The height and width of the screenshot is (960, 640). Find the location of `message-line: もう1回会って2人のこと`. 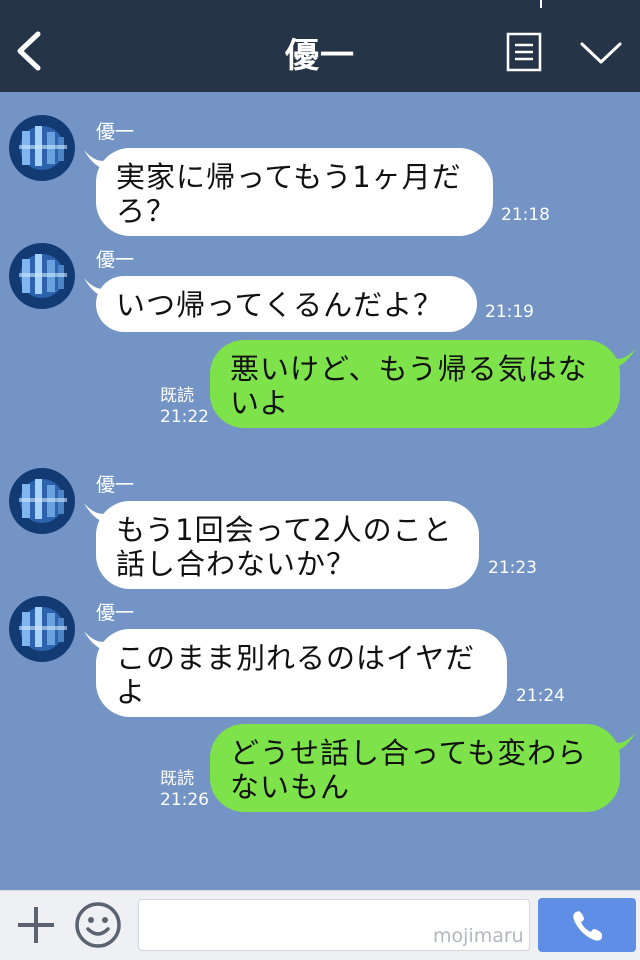

message-line: もう1回会って2人のこと is located at coordinates (284, 530).